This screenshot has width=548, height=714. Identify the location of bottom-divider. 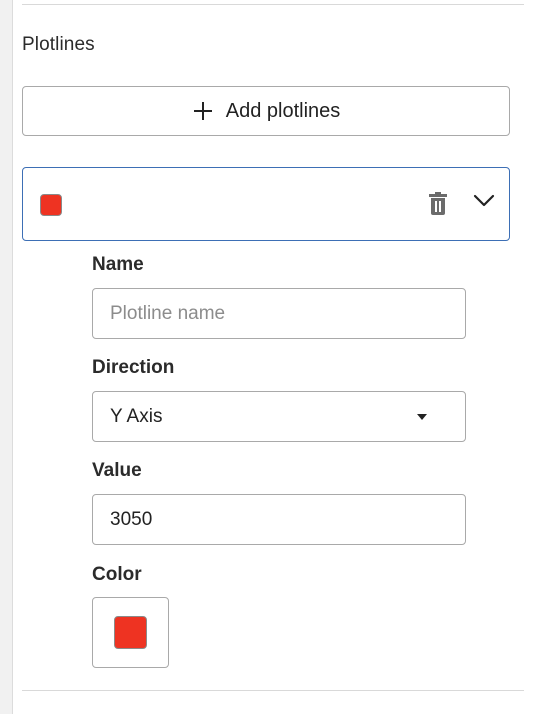
(273, 690).